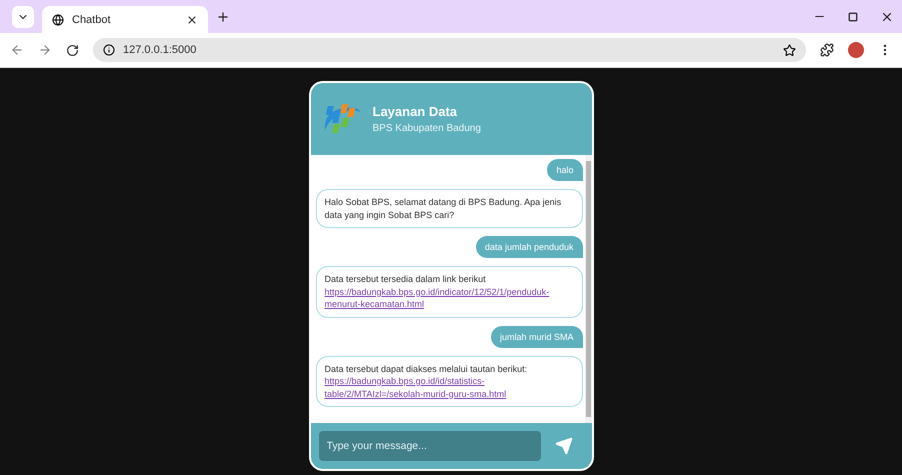 The width and height of the screenshot is (902, 475). Describe the element at coordinates (426, 128) in the screenshot. I see `chat-subtitle: BPS Kabupaten Badung` at that location.